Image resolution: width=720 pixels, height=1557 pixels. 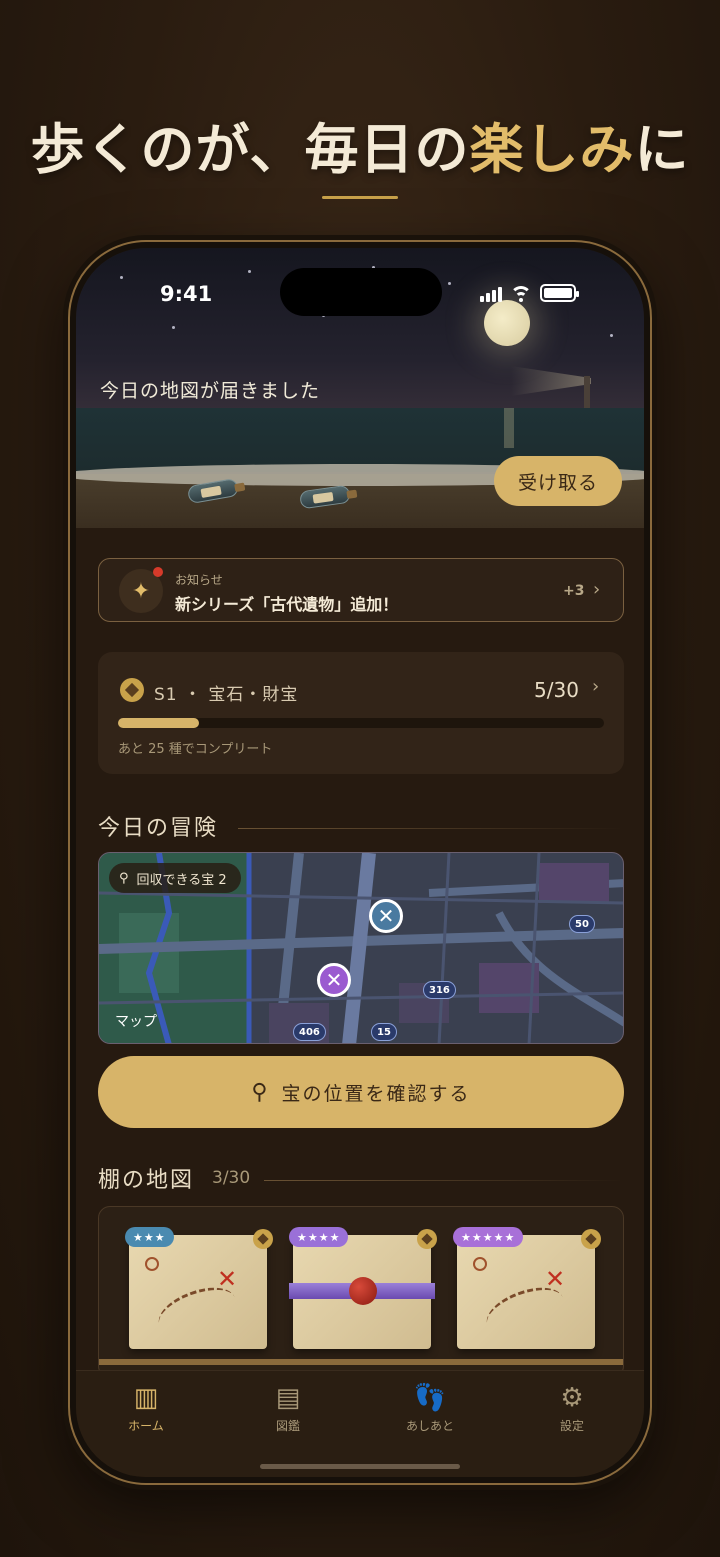 I want to click on shelf-title: 棚の地図, so click(x=146, y=1180).